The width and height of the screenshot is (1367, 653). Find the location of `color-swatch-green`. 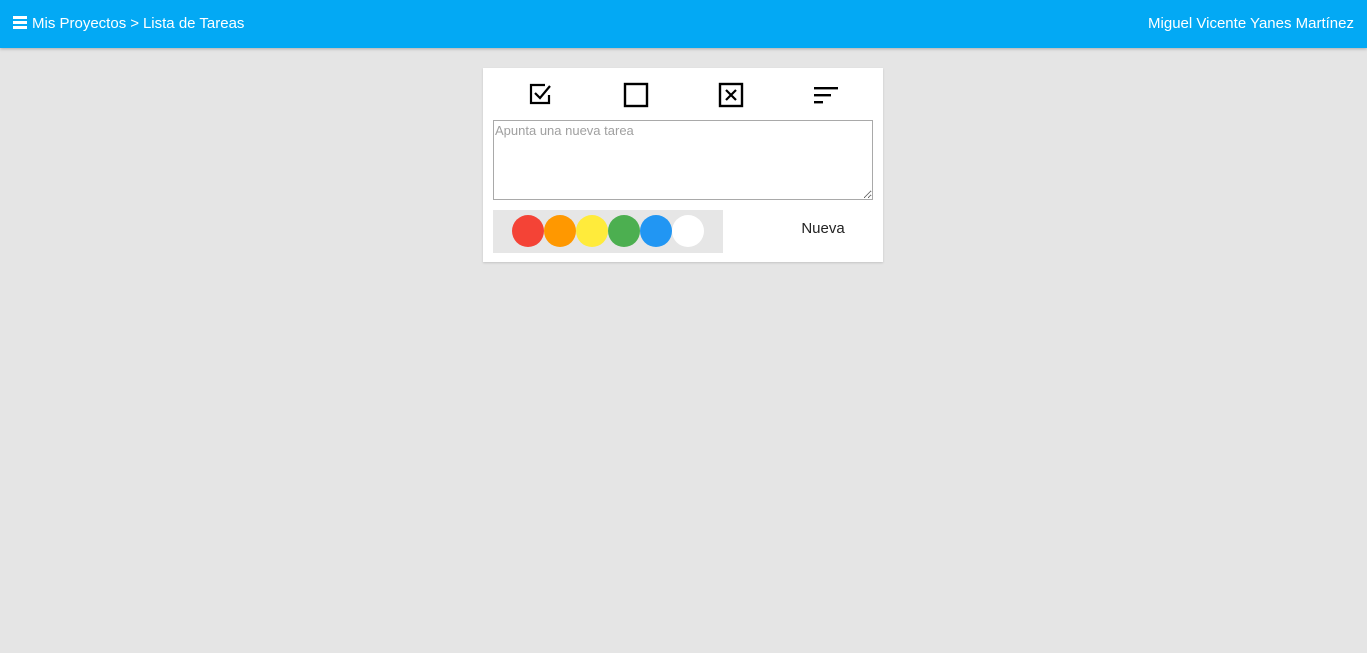

color-swatch-green is located at coordinates (624, 231).